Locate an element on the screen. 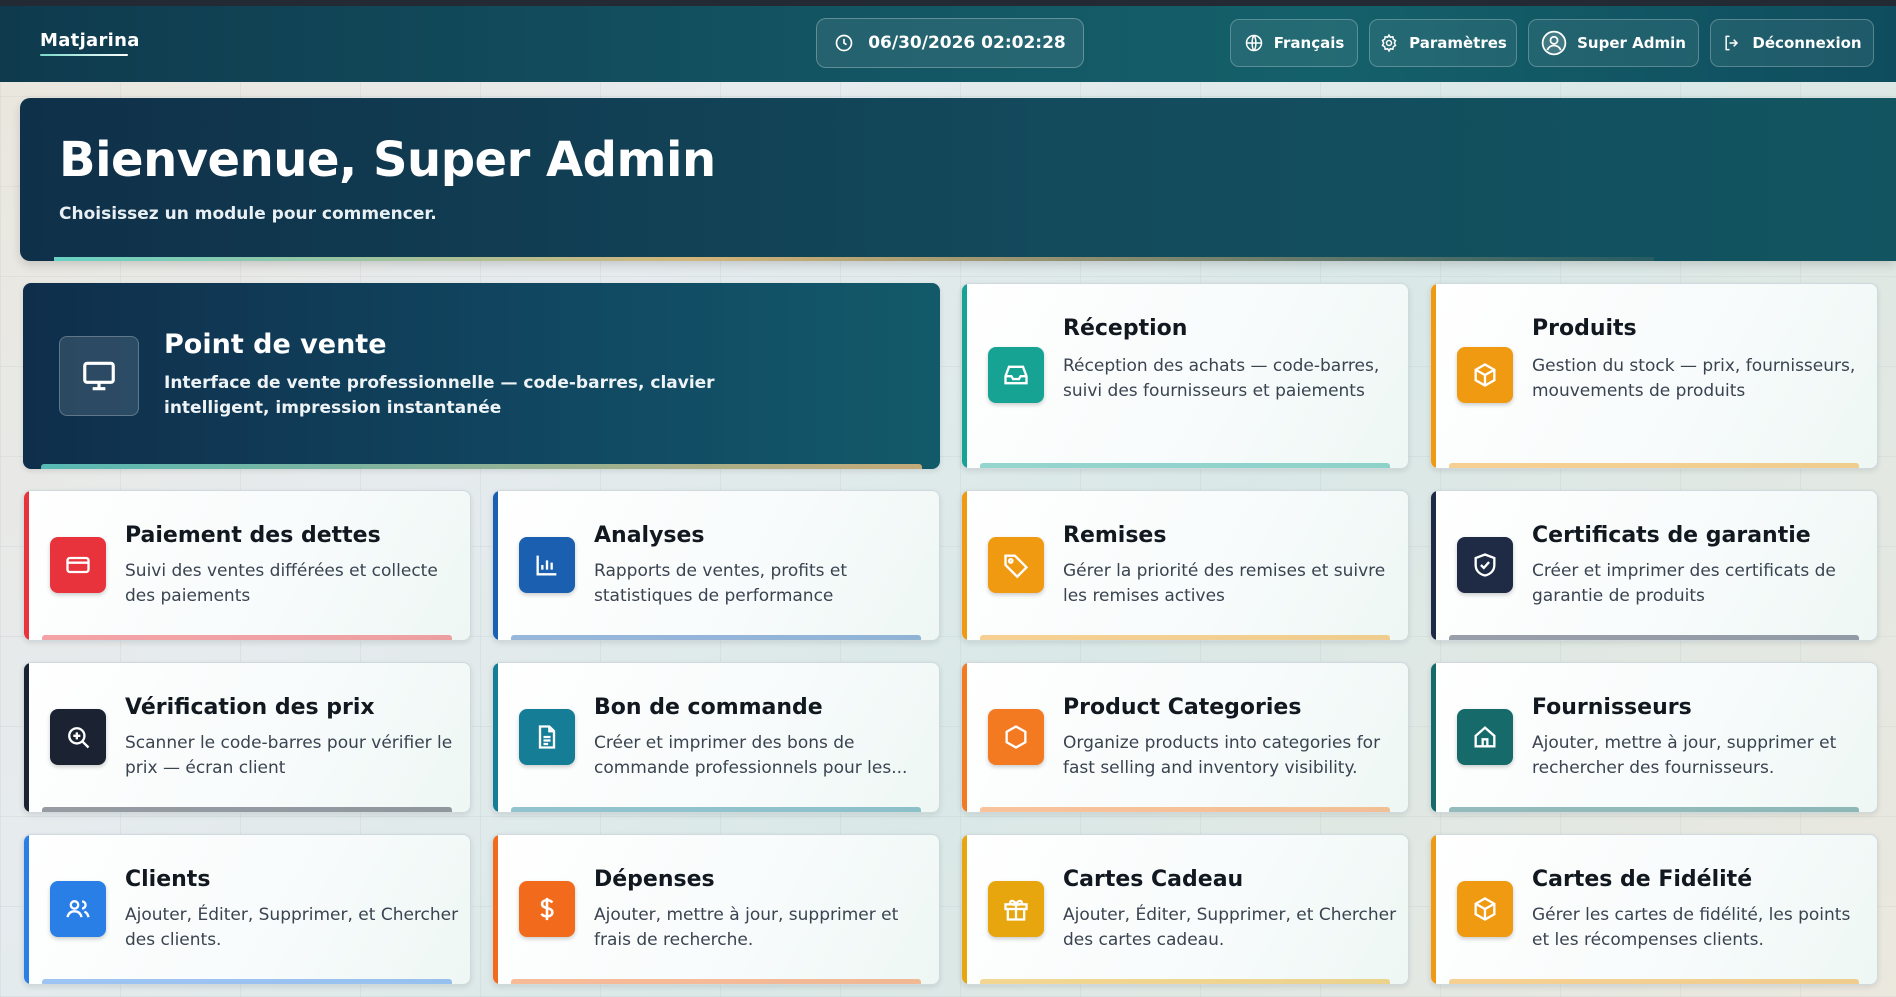  home-icon is located at coordinates (1485, 736).